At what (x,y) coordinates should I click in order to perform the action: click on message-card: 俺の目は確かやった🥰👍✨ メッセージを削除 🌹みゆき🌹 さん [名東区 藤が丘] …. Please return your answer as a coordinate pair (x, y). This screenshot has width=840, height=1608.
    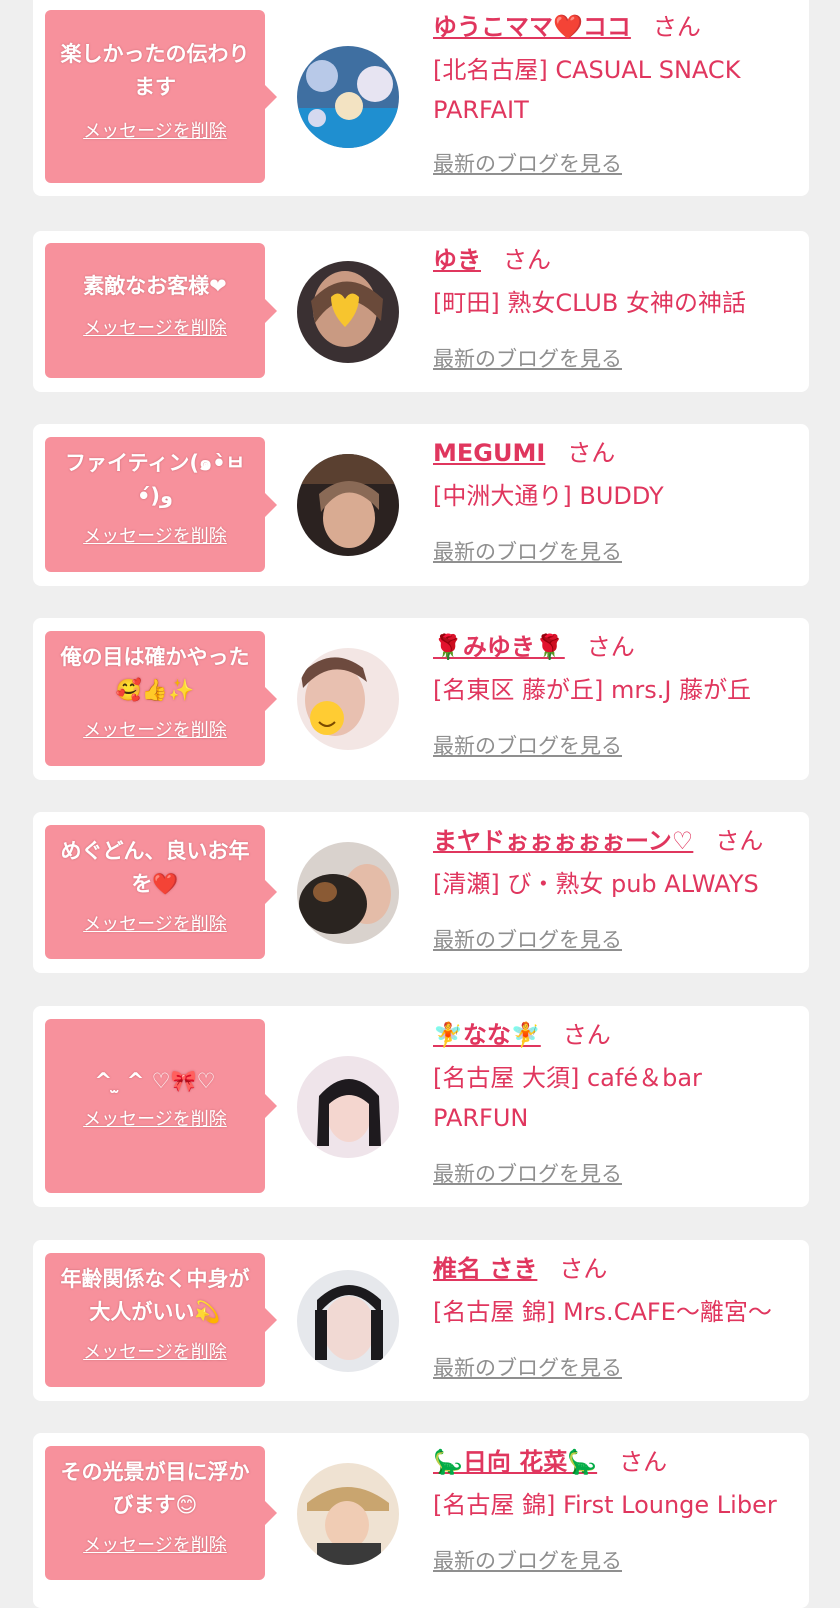
    Looking at the image, I should click on (421, 699).